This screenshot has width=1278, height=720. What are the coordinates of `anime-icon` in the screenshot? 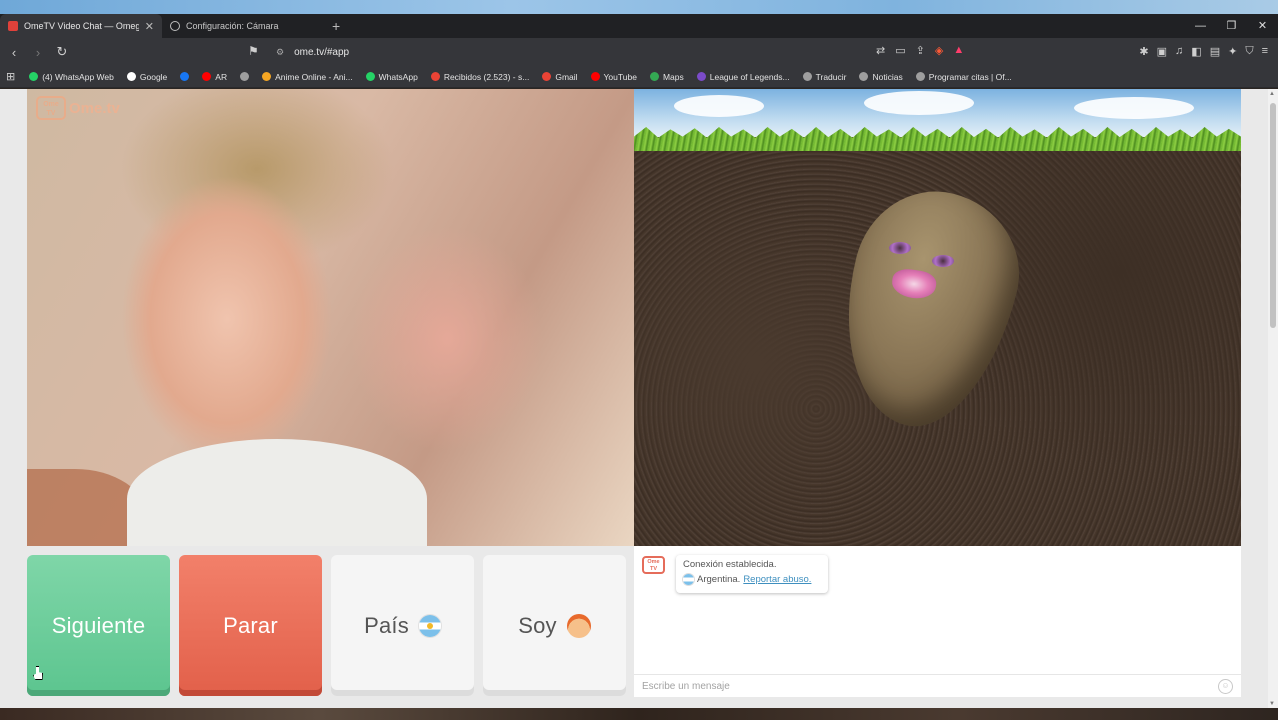 It's located at (267, 76).